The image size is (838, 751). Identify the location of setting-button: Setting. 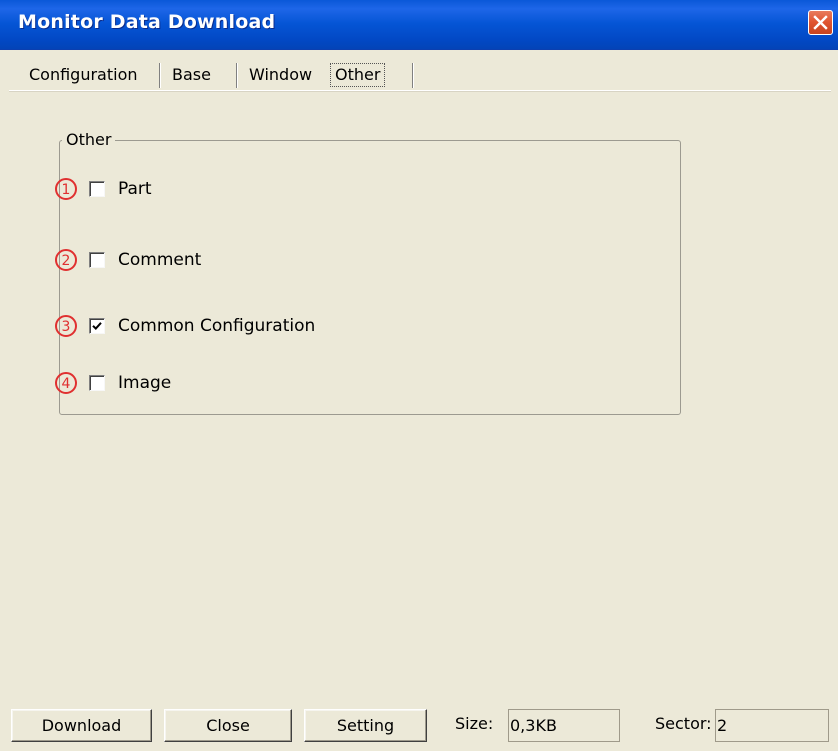
(365, 725).